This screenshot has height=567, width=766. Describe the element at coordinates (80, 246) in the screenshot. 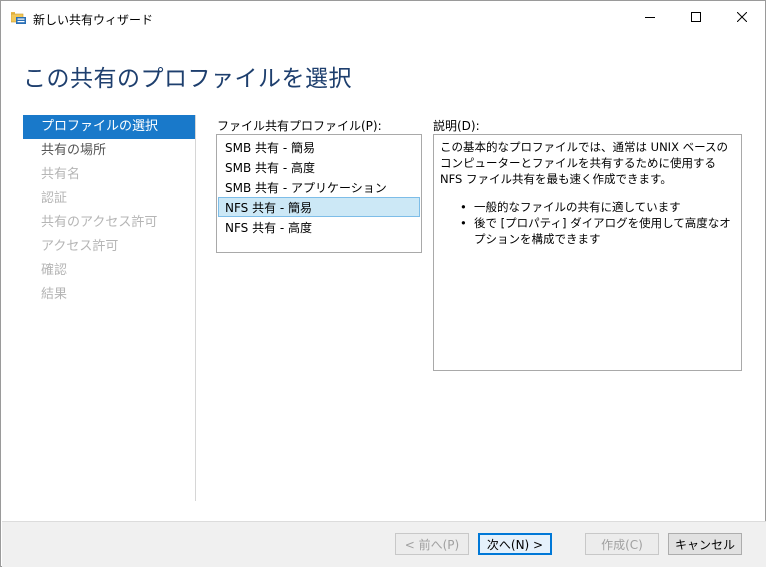

I see `nav-item-permissions: アクセス許可` at that location.